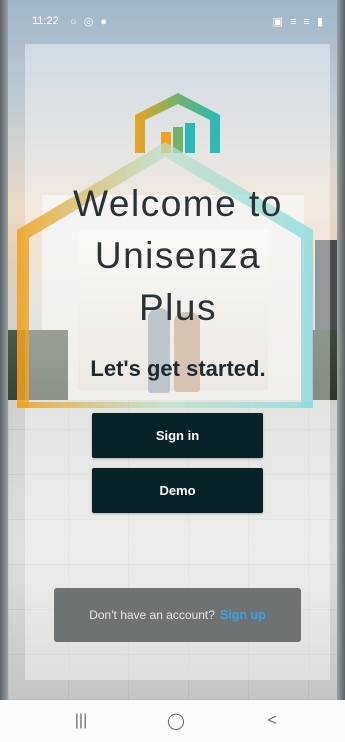 This screenshot has width=345, height=742. I want to click on recent-apps-icon: |||, so click(81, 720).